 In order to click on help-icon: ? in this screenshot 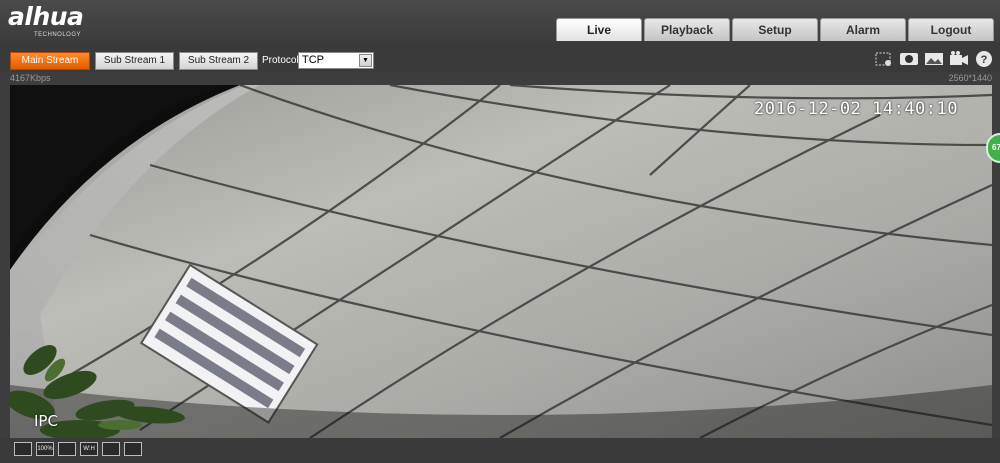, I will do `click(984, 59)`.